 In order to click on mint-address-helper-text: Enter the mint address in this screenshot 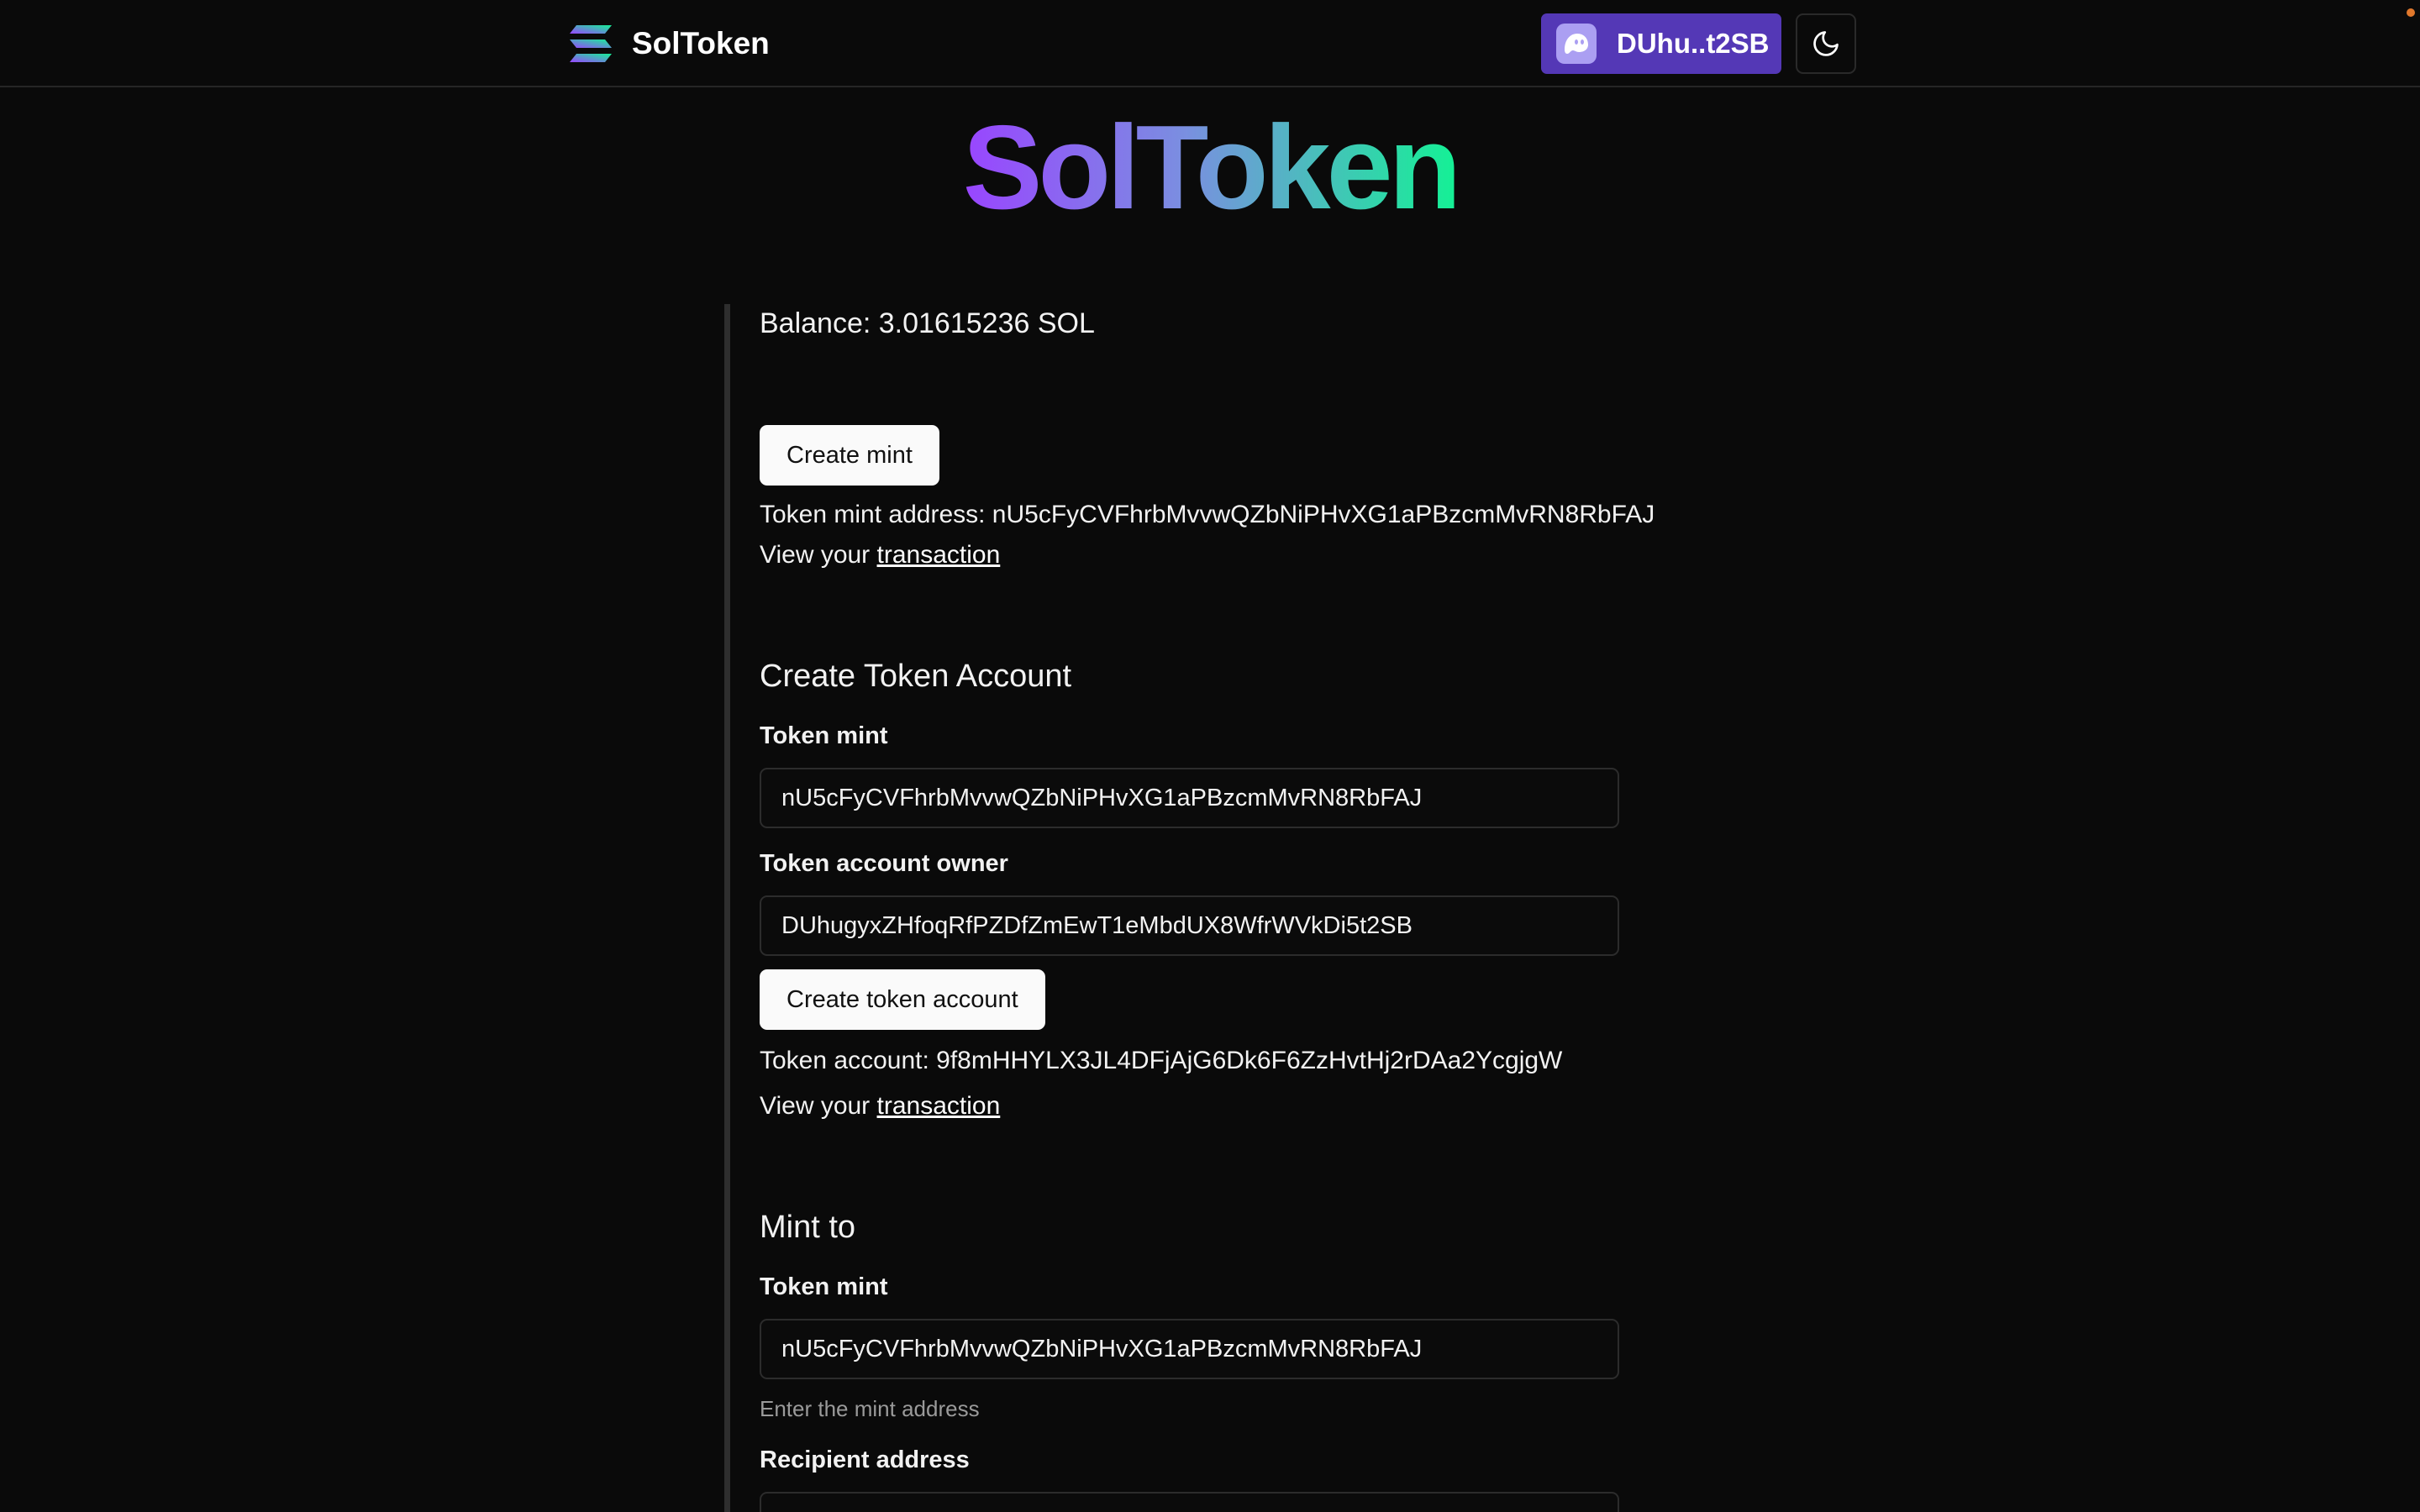, I will do `click(870, 1408)`.